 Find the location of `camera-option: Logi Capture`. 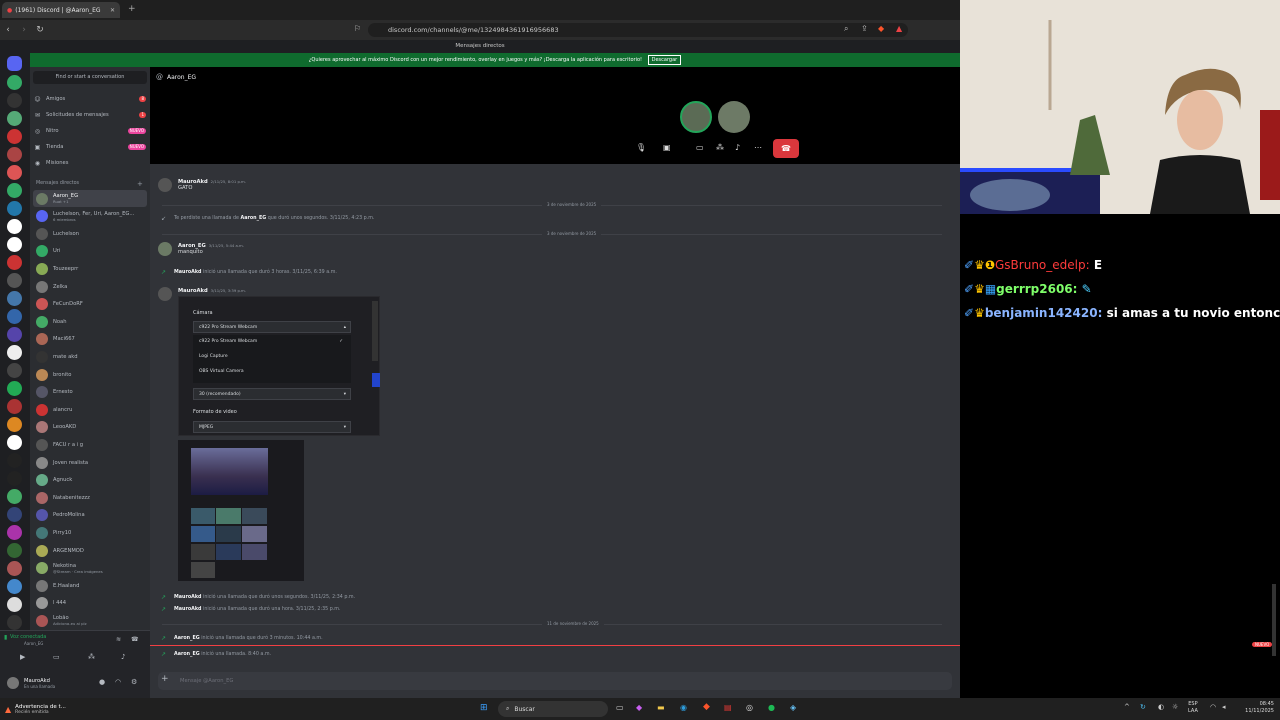

camera-option: Logi Capture is located at coordinates (272, 357).